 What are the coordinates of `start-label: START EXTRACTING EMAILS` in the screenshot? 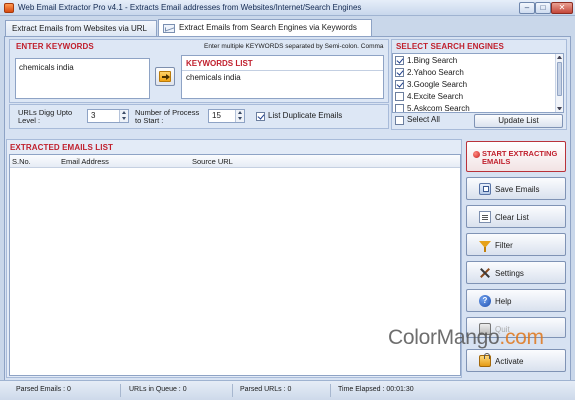 It's located at (520, 157).